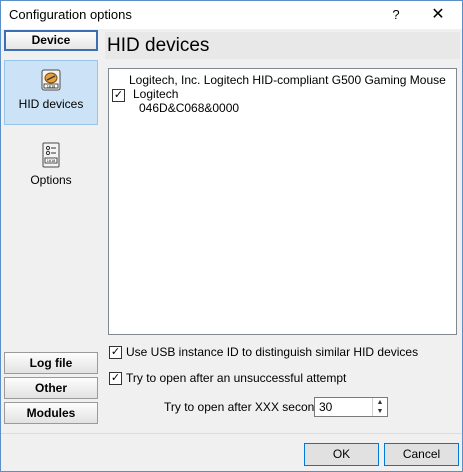 The height and width of the screenshot is (472, 463). What do you see at coordinates (51, 363) in the screenshot?
I see `nav-log-file-button: Log file` at bounding box center [51, 363].